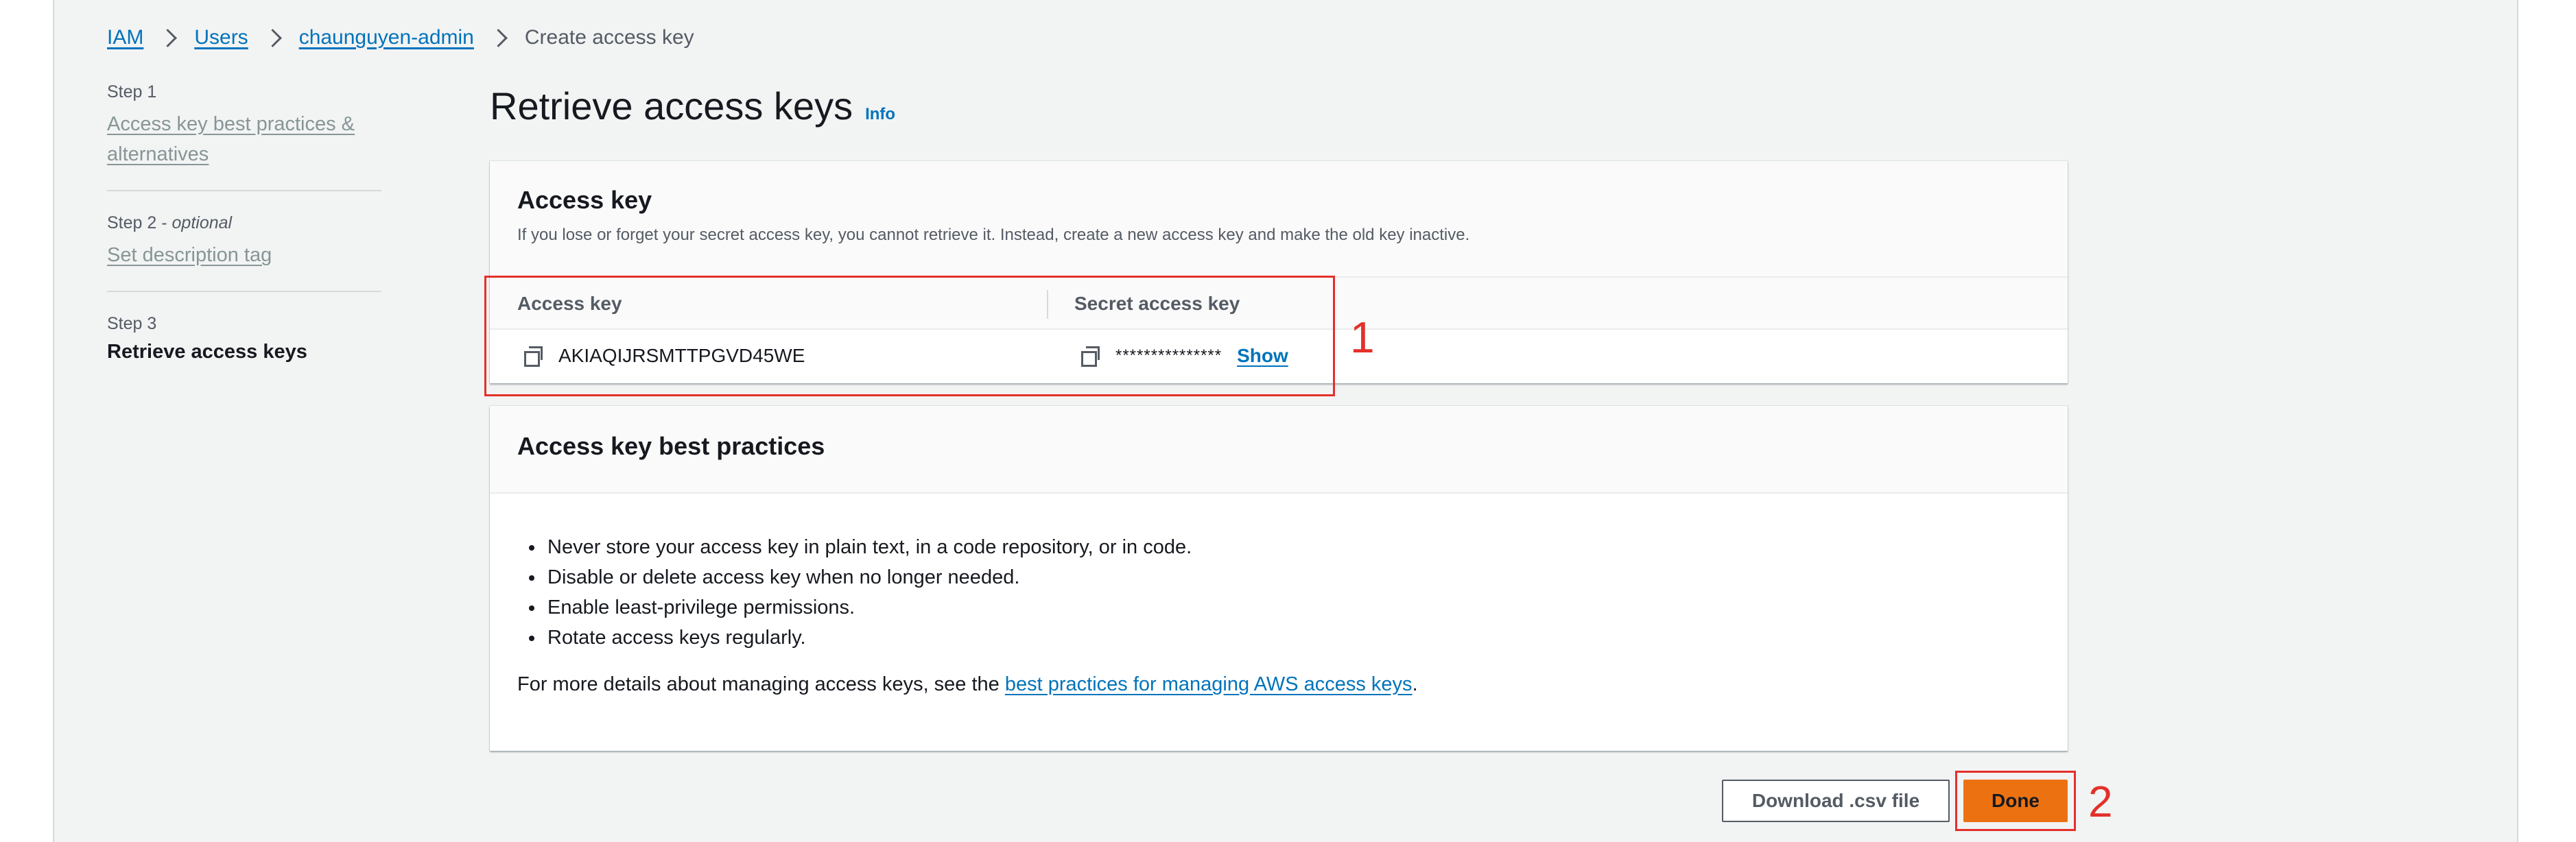 This screenshot has width=2576, height=842. Describe the element at coordinates (207, 352) in the screenshot. I see `step-3-current: Retrieve access keys` at that location.